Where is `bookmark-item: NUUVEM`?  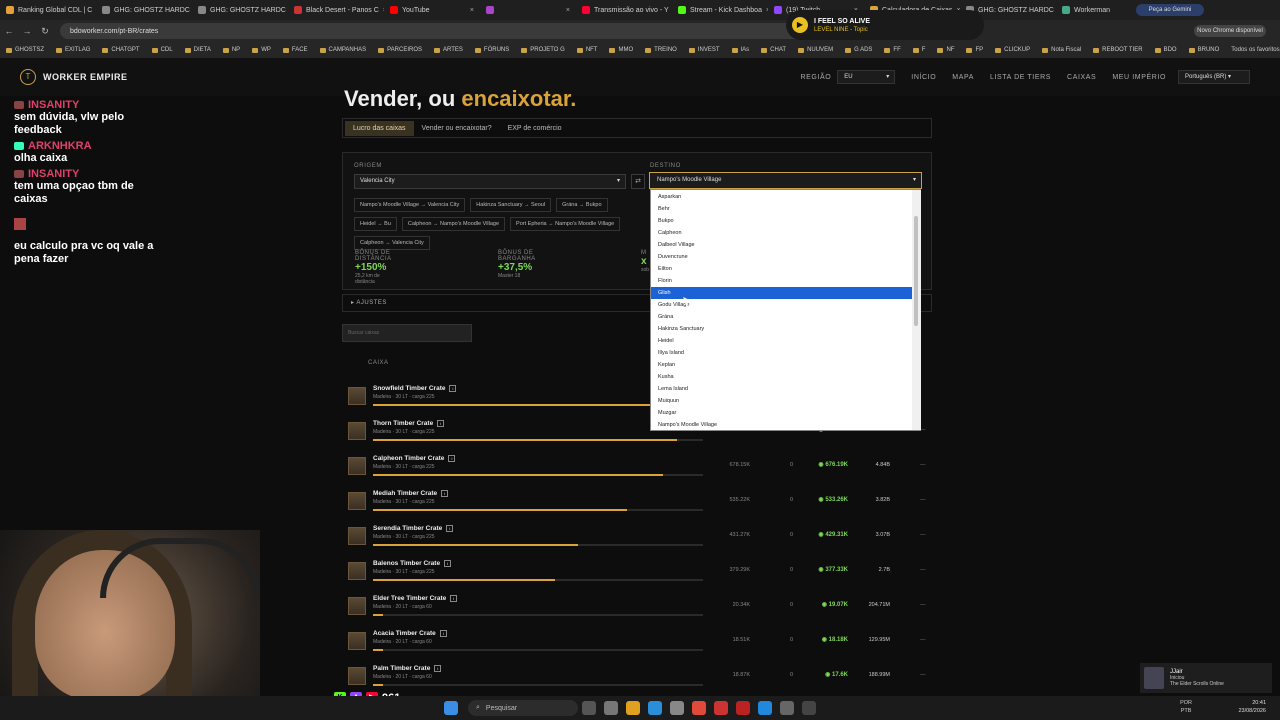
bookmark-item: NUUVEM is located at coordinates (815, 50).